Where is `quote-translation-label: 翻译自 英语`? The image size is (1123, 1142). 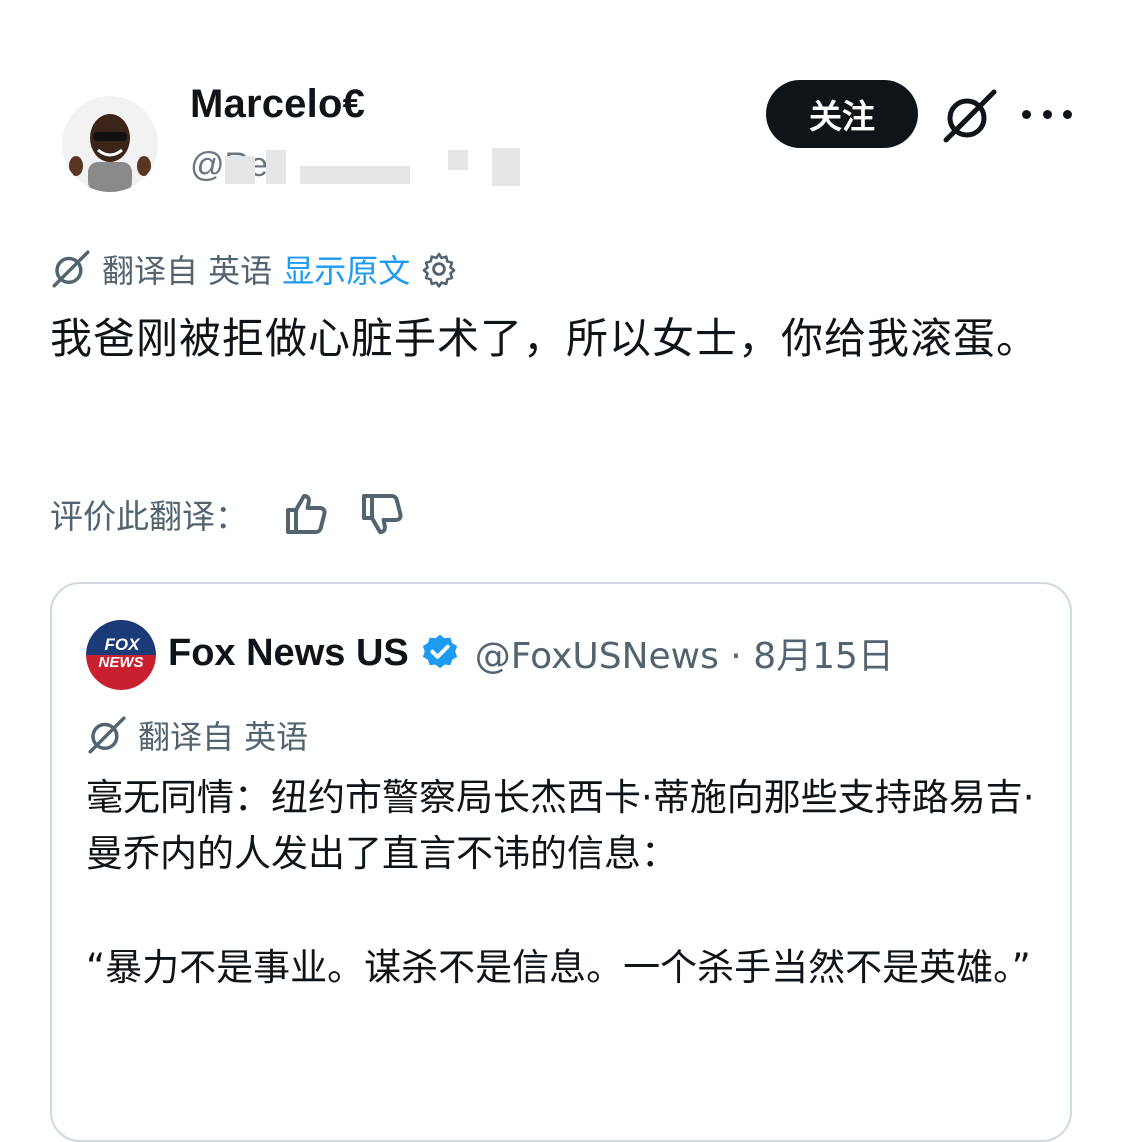 quote-translation-label: 翻译自 英语 is located at coordinates (223, 737).